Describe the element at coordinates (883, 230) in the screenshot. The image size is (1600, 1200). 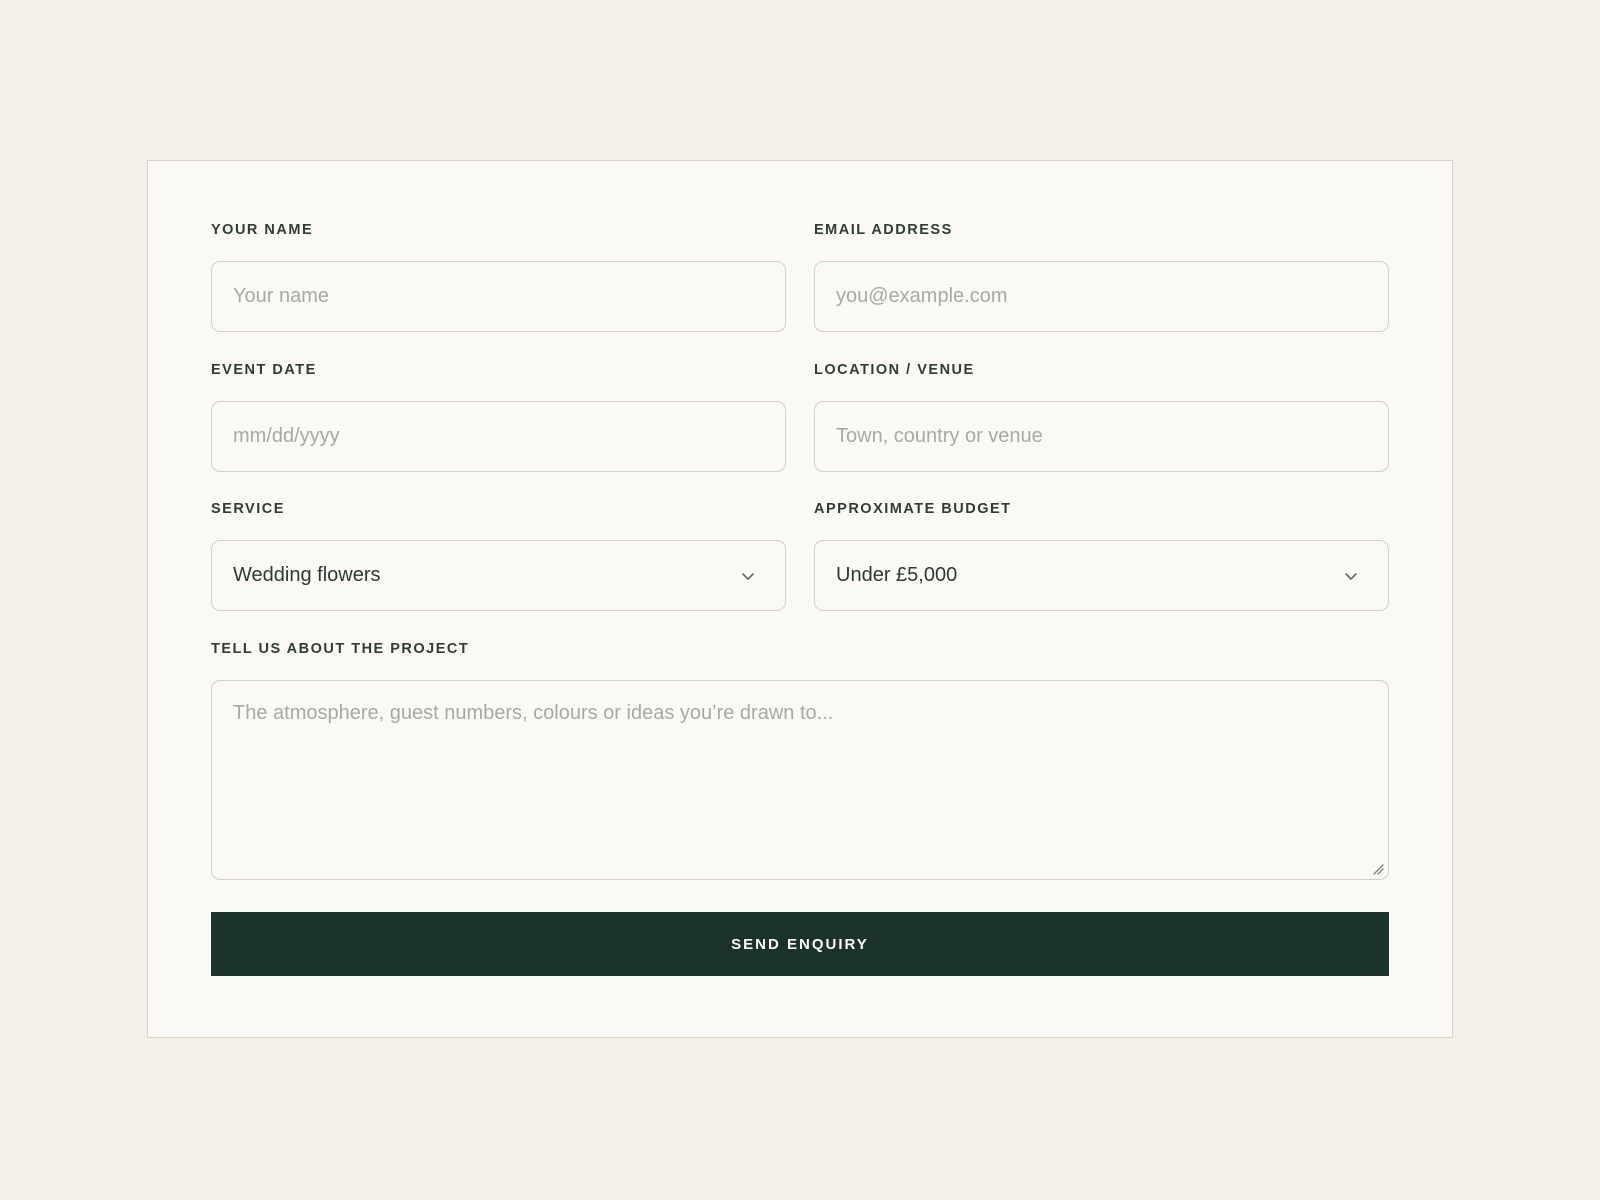
I see `email-label: EMAIL ADDRESS` at that location.